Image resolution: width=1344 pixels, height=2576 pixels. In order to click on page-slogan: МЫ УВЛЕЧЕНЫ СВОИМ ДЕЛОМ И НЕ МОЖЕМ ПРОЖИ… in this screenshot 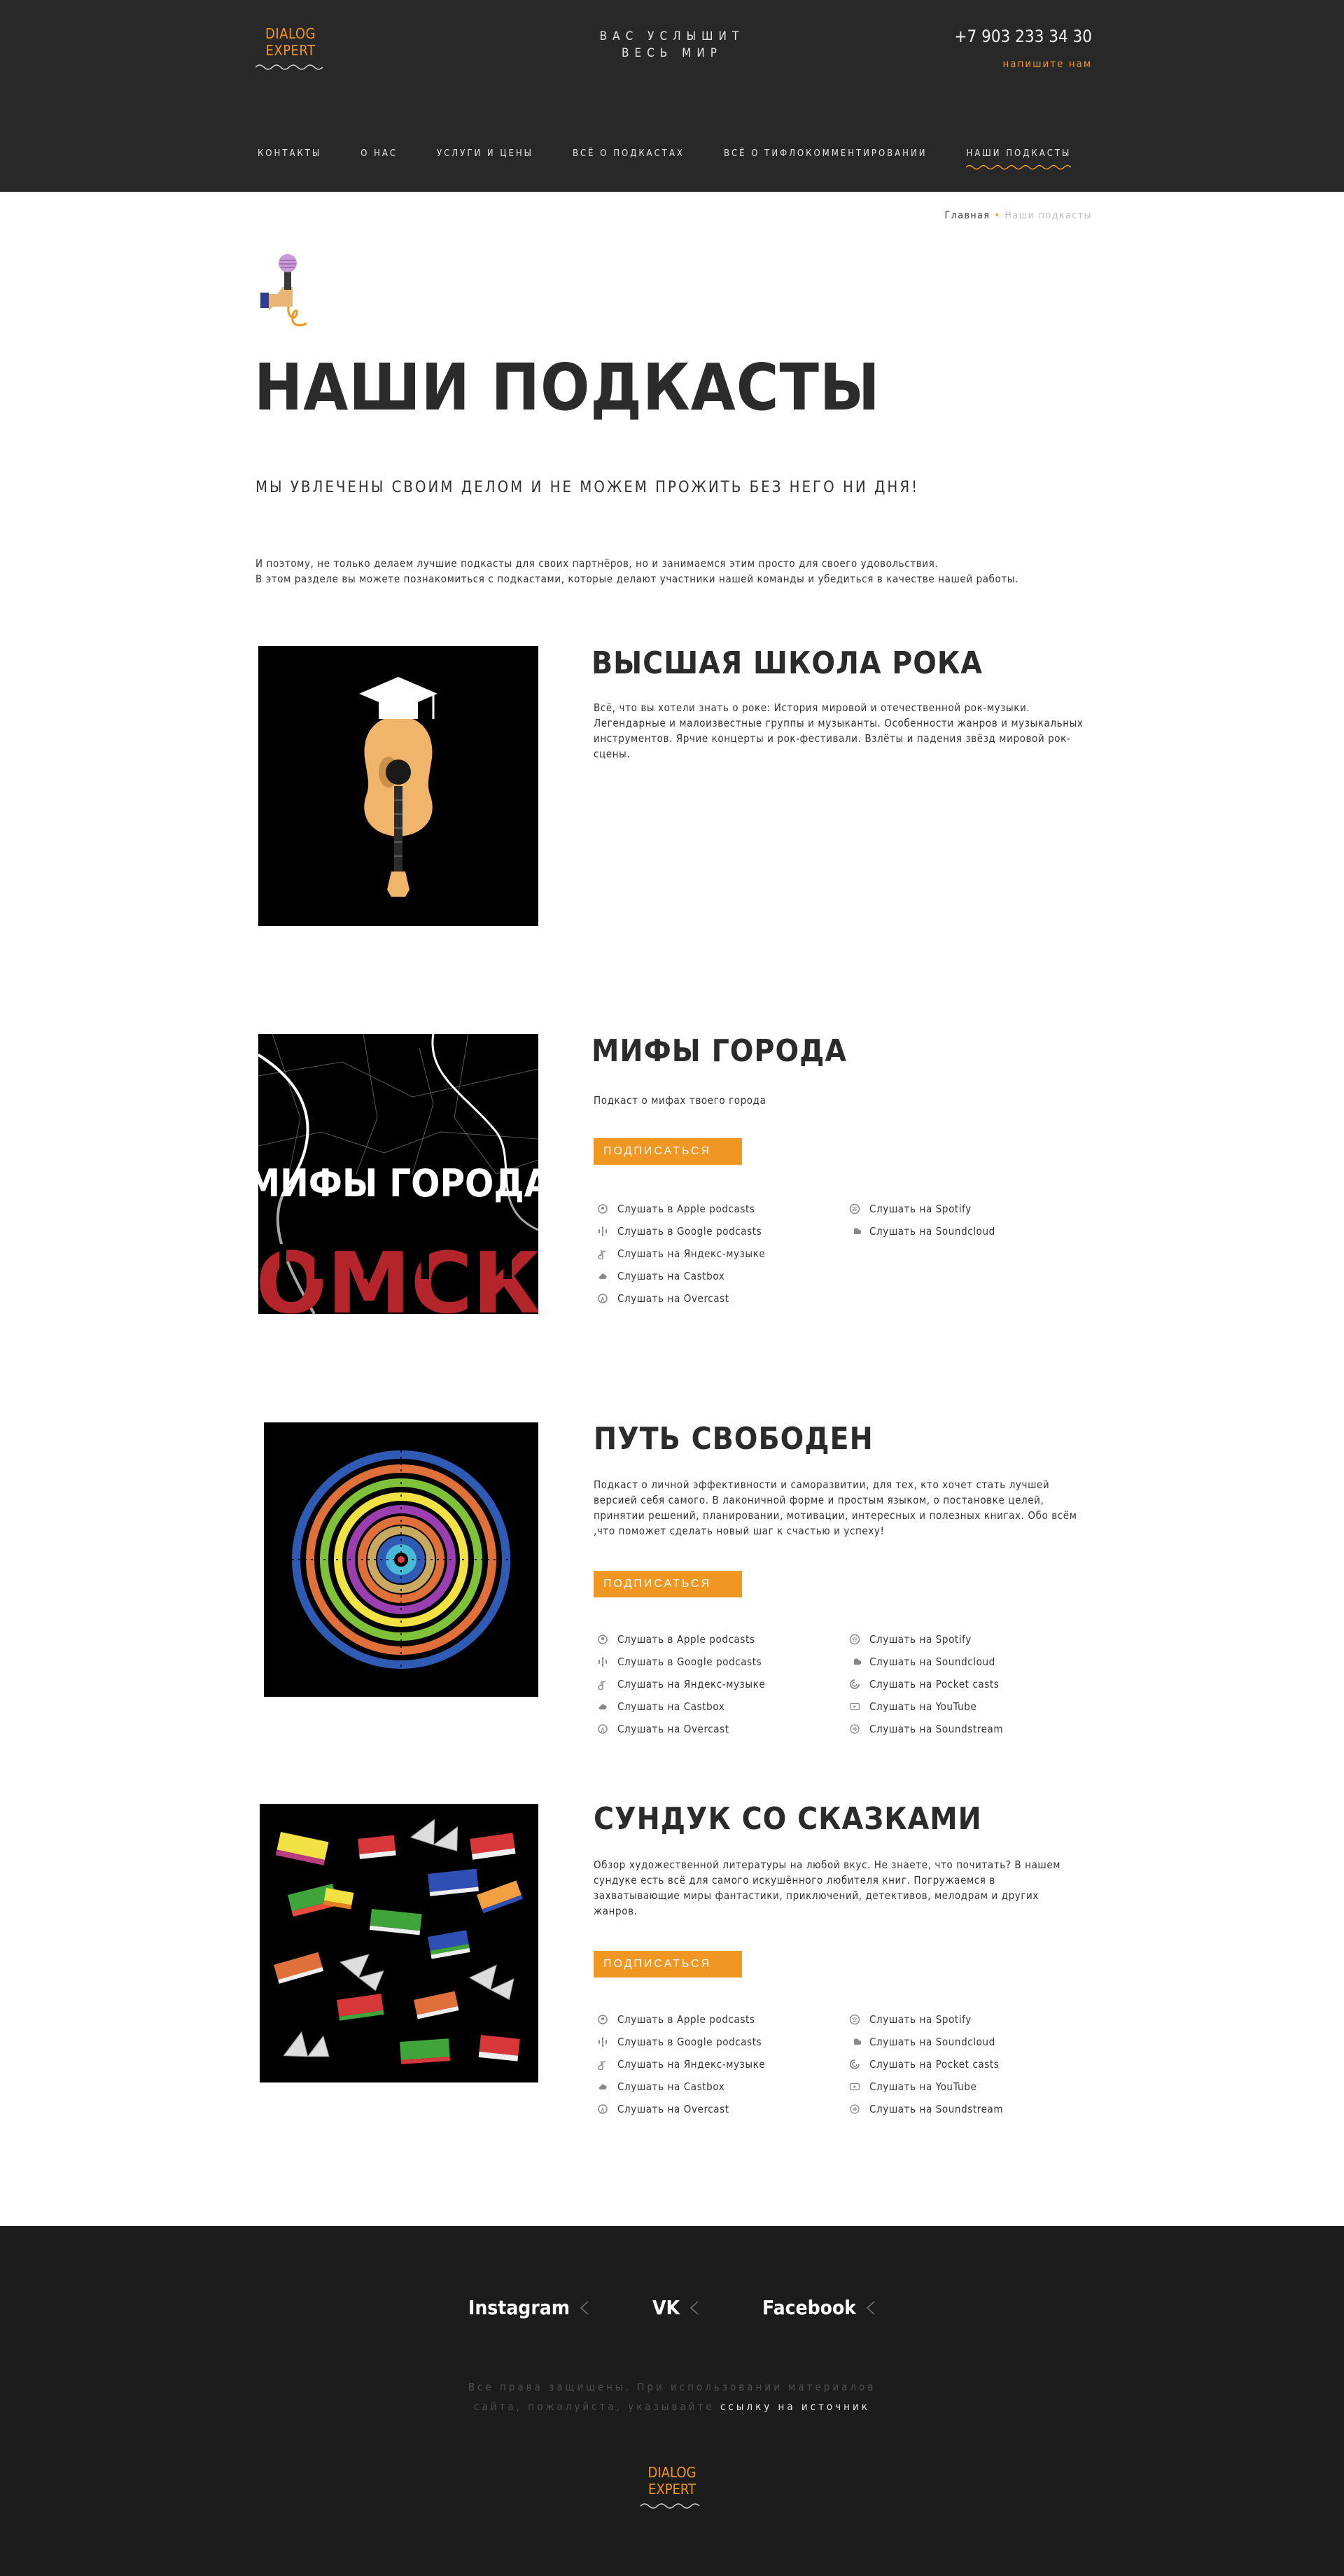, I will do `click(587, 487)`.